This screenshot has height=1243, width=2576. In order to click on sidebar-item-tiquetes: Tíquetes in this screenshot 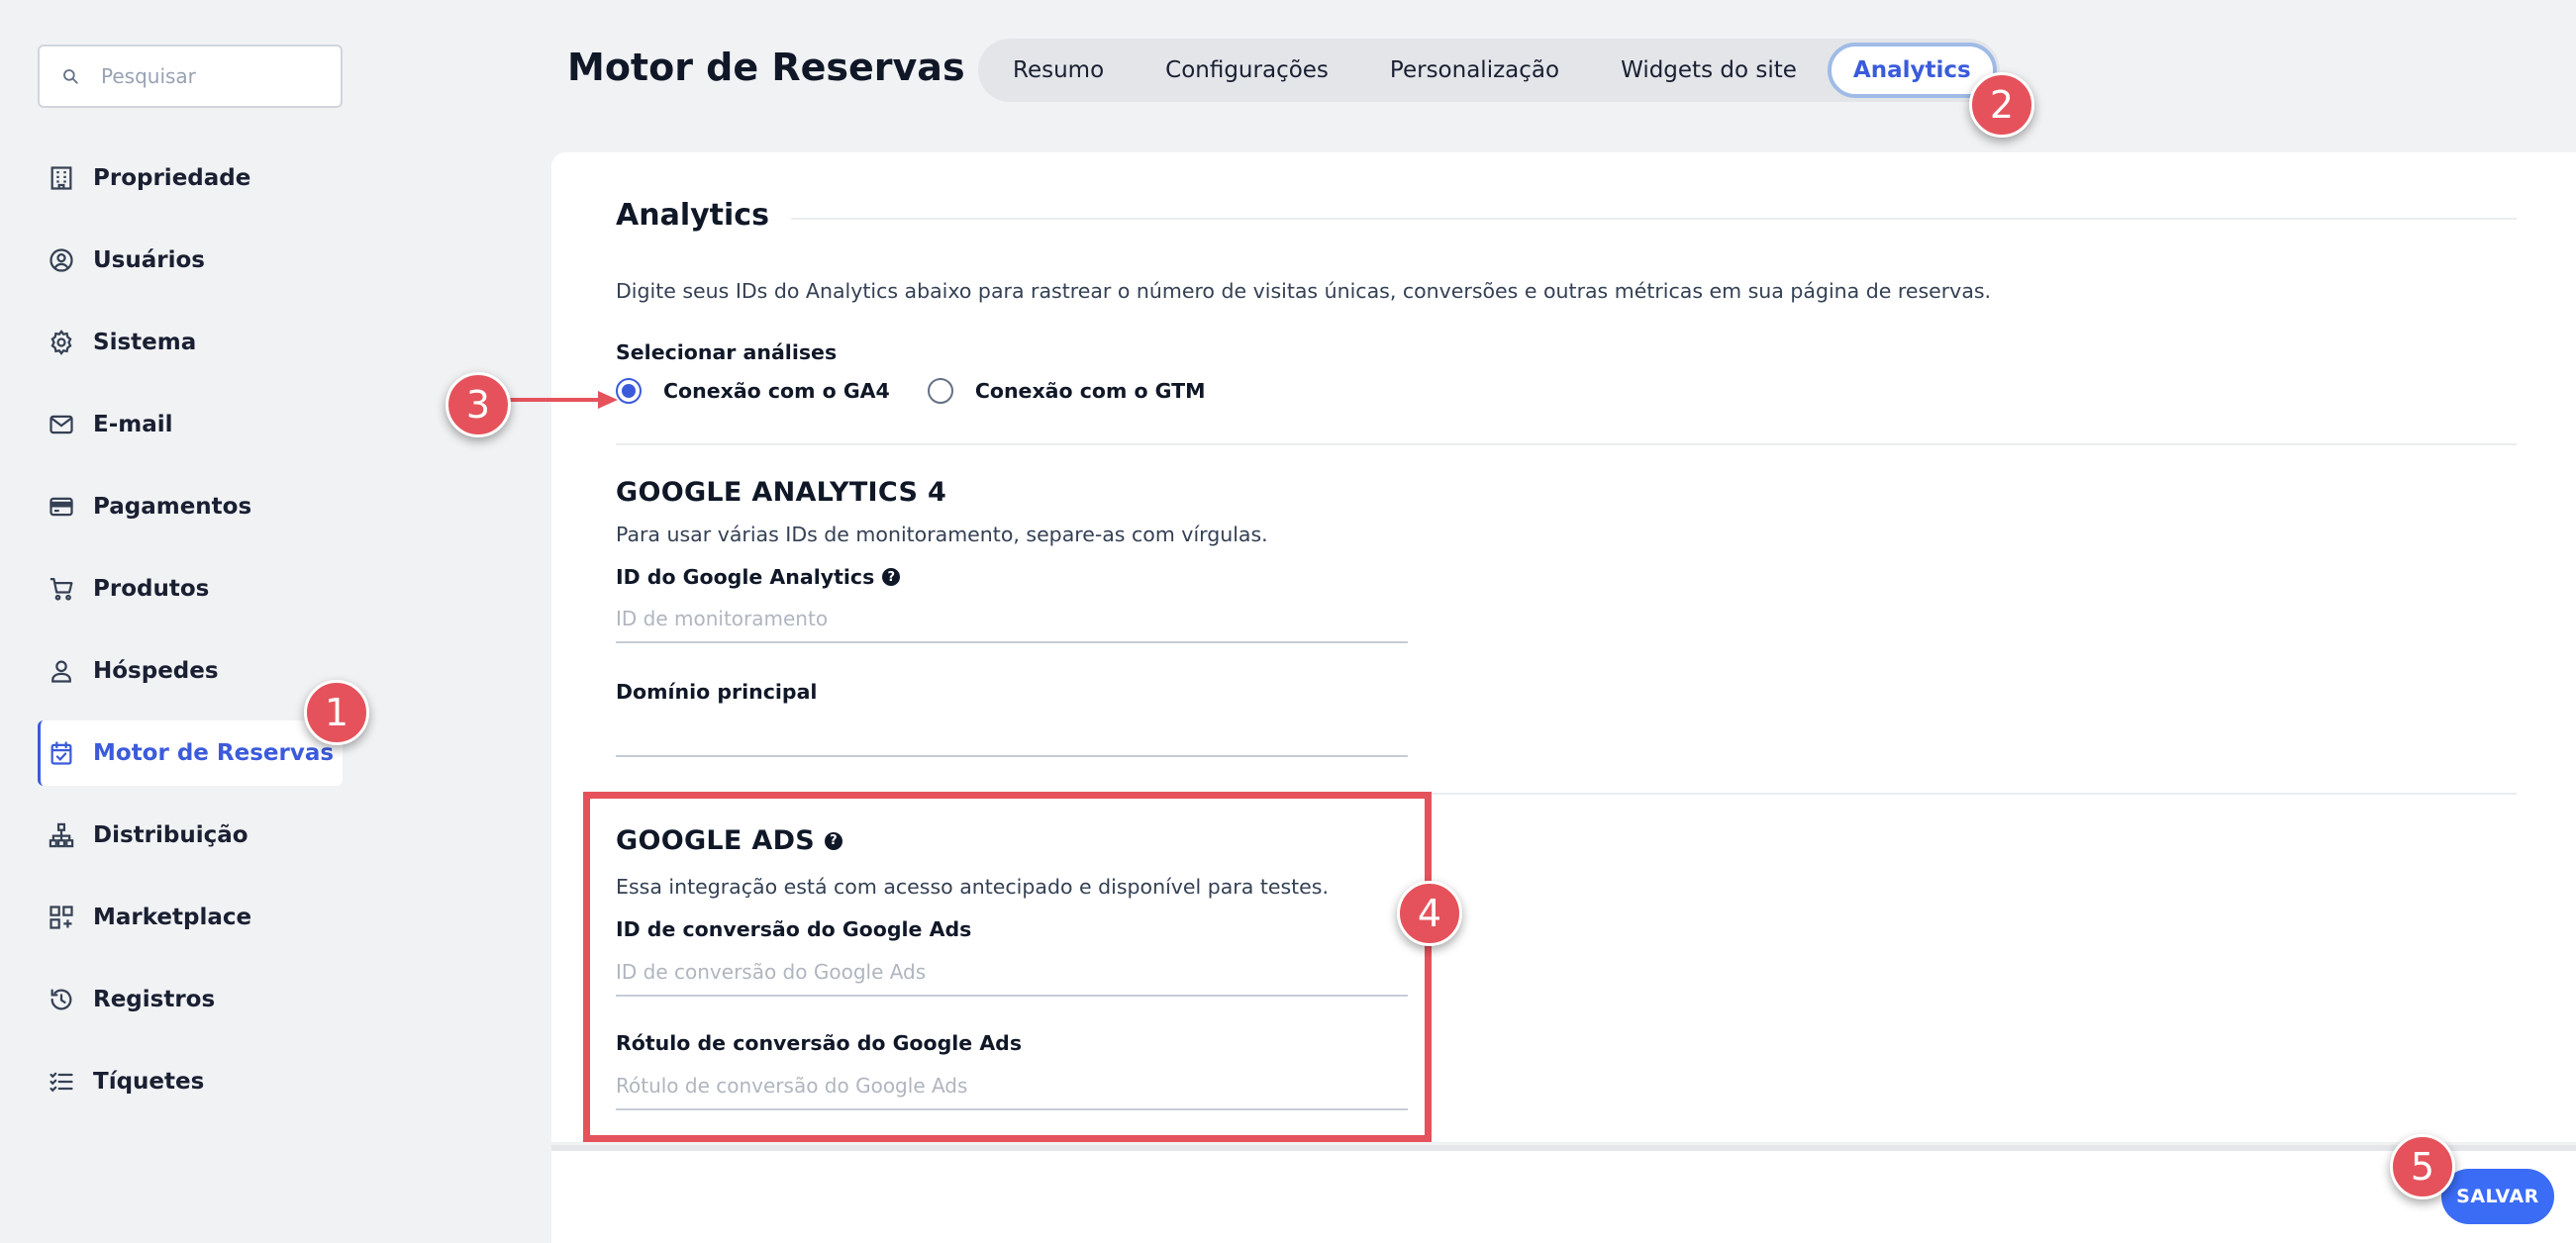, I will do `click(191, 1081)`.